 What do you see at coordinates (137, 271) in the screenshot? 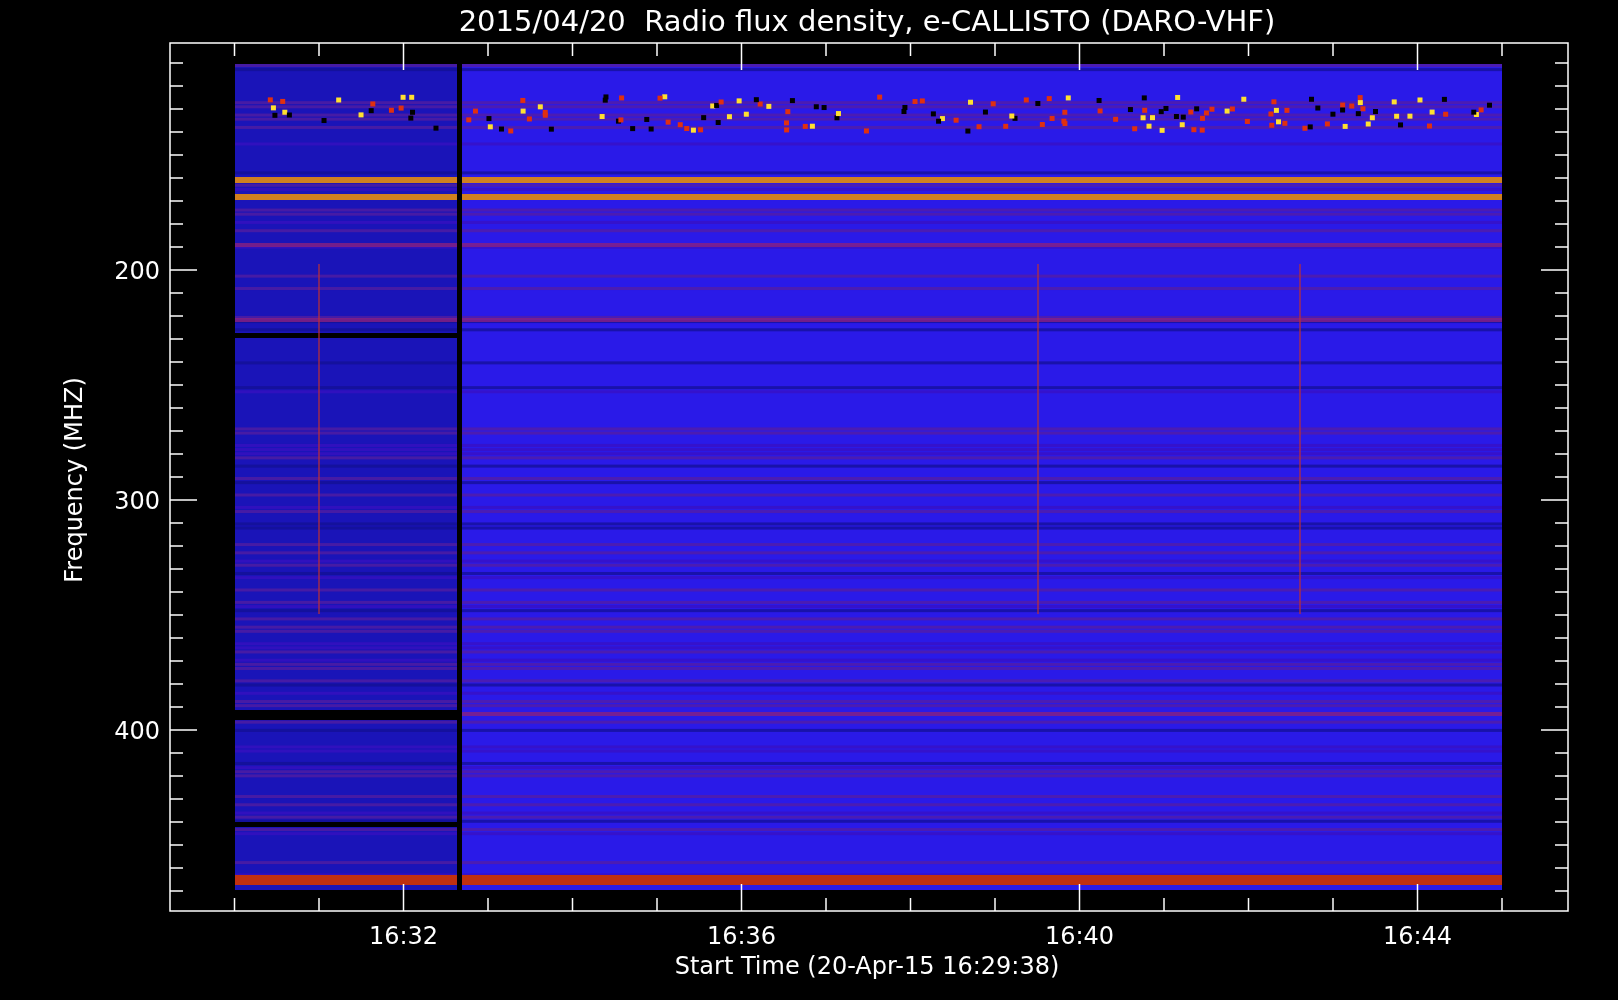
I see `y-tick-label: 200` at bounding box center [137, 271].